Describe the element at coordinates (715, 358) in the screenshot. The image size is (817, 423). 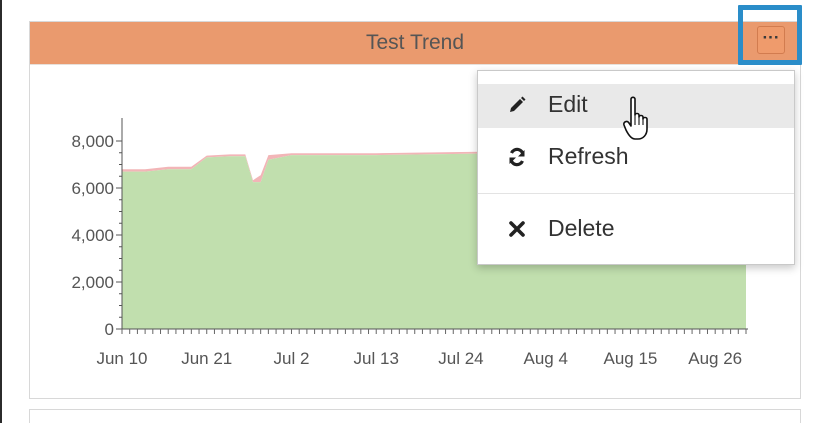
I see `x-tick-label: Aug 26` at that location.